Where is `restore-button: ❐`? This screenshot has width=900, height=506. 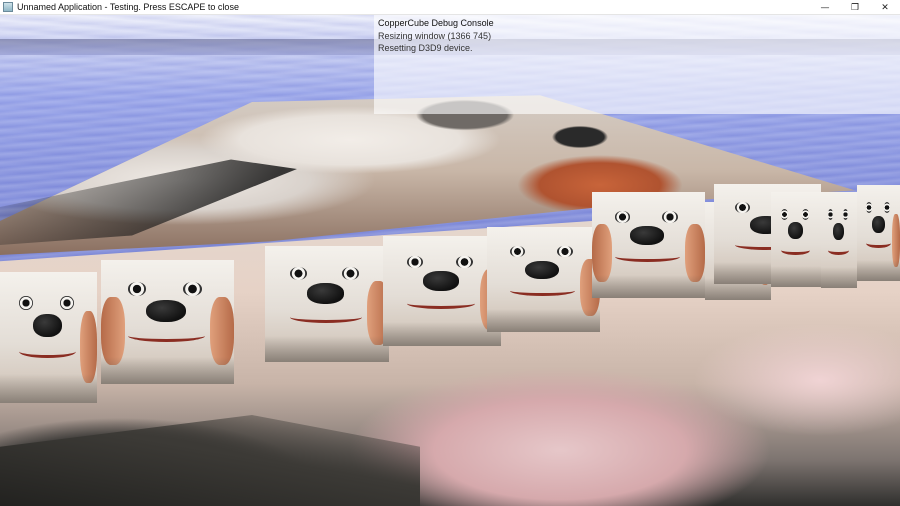
restore-button: ❐ is located at coordinates (855, 7).